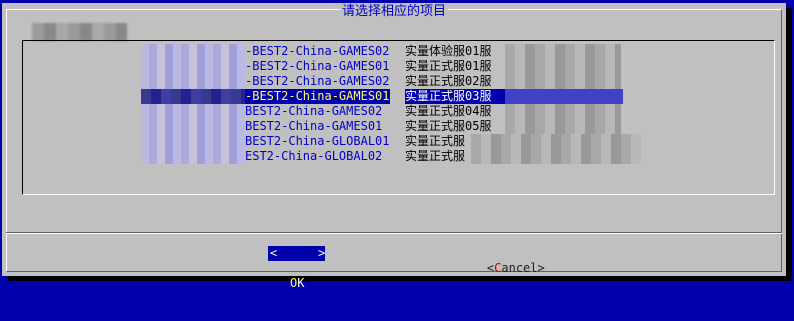 The image size is (794, 321). What do you see at coordinates (394, 12) in the screenshot?
I see `dialog-title: 请选择相应的项目` at bounding box center [394, 12].